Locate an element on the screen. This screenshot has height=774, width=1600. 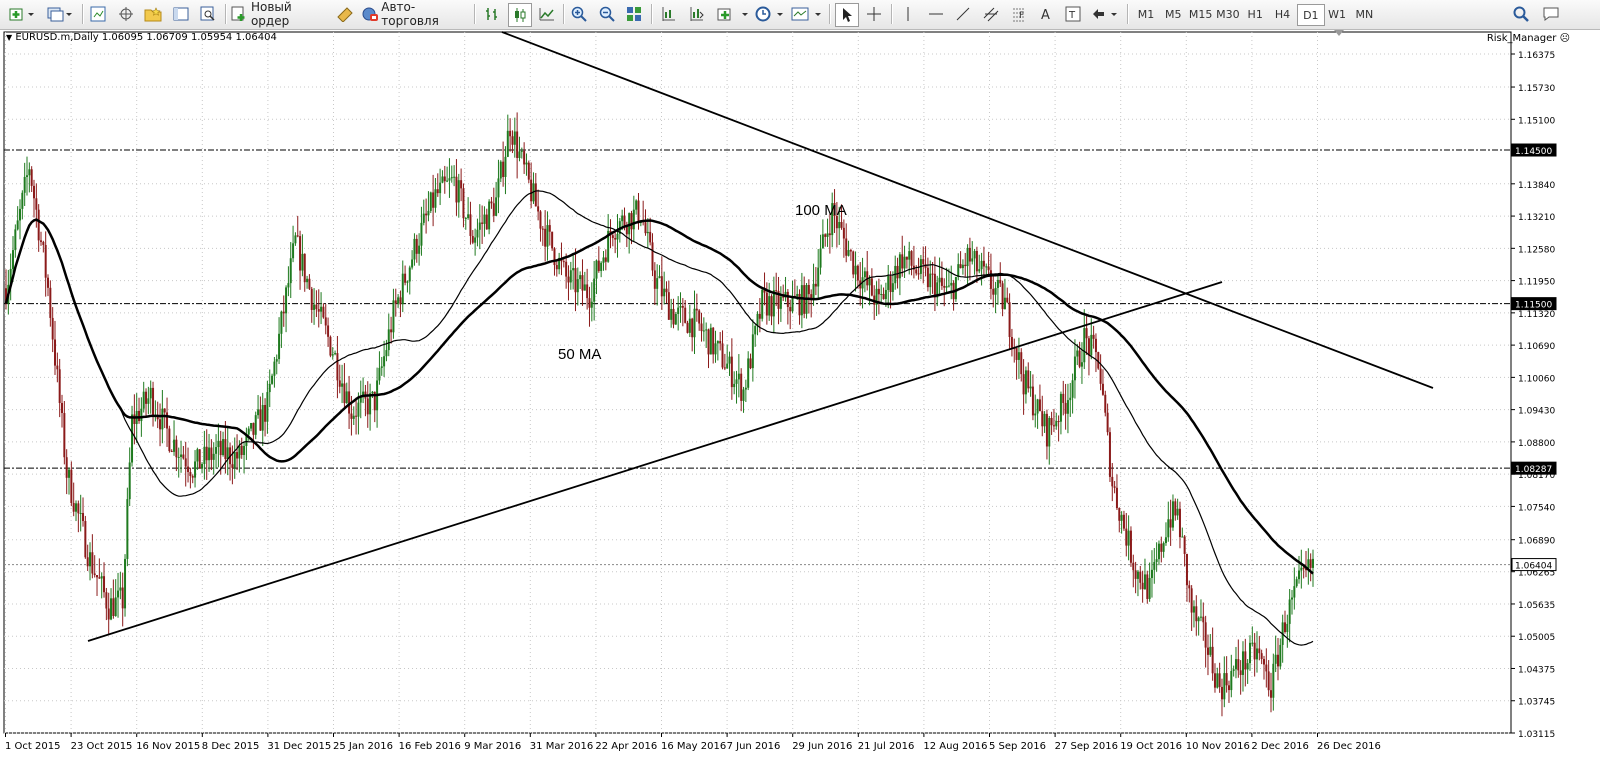
fibonacci-button: F is located at coordinates (1019, 14).